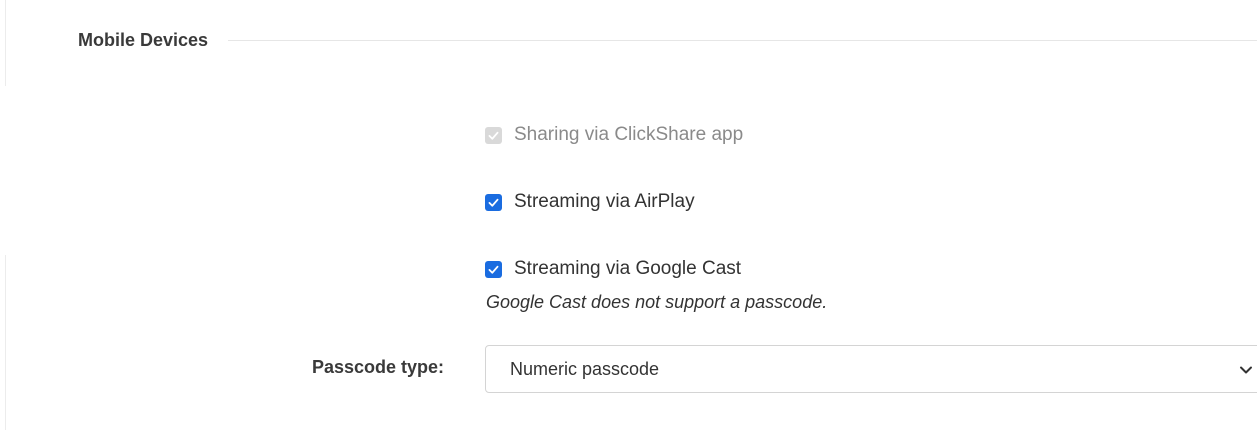 This screenshot has width=1257, height=430. Describe the element at coordinates (657, 302) in the screenshot. I see `google-cast-note: Google Cast does not support a passcode.` at that location.